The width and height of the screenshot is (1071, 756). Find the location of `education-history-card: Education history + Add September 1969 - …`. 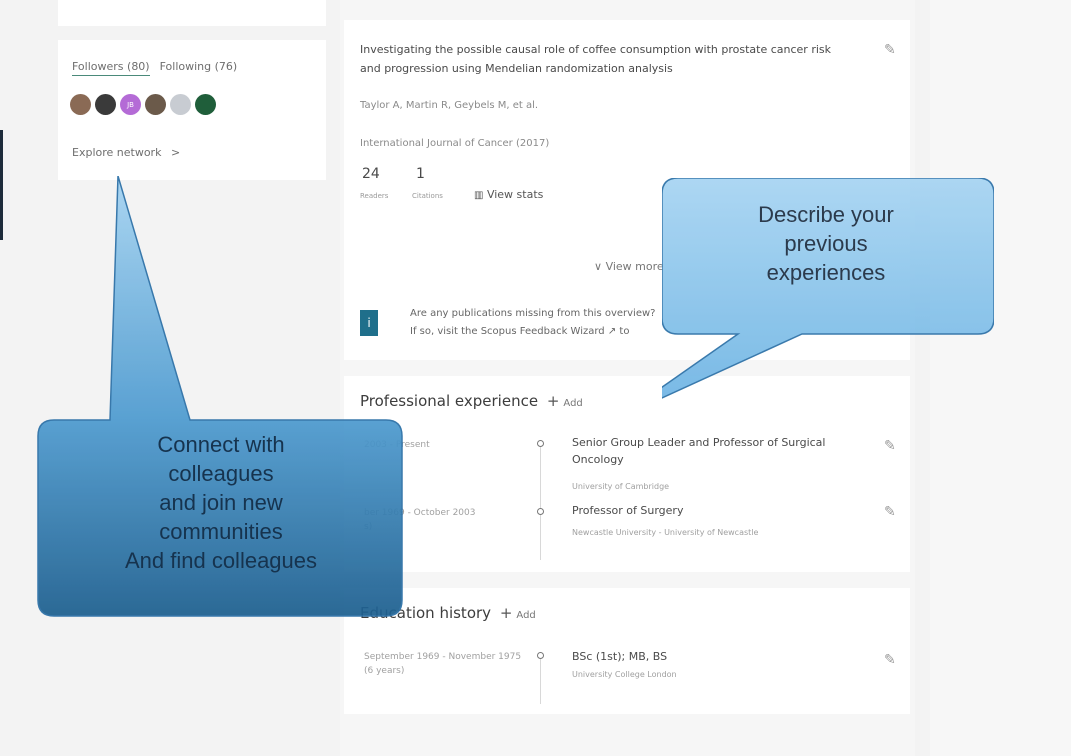

education-history-card: Education history + Add September 1969 - … is located at coordinates (627, 651).